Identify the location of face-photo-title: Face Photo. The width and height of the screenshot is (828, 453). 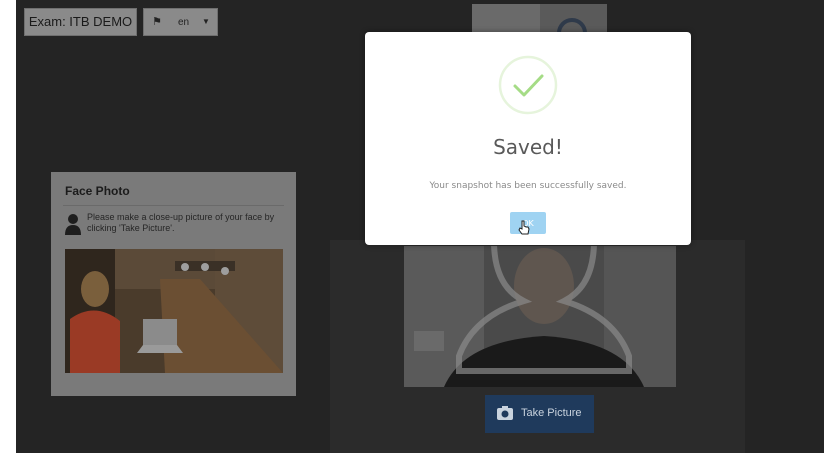
(97, 191).